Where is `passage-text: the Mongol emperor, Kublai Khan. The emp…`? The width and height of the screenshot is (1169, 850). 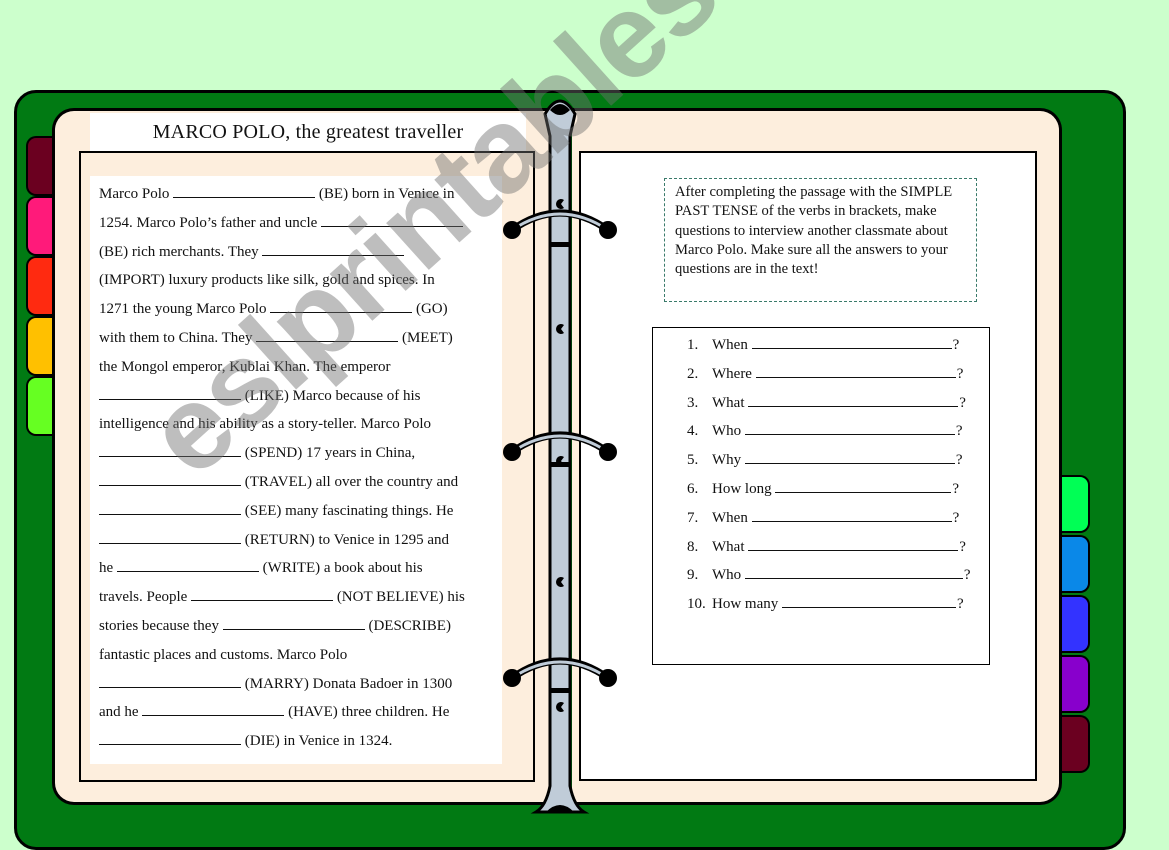 passage-text: the Mongol emperor, Kublai Khan. The emp… is located at coordinates (245, 366).